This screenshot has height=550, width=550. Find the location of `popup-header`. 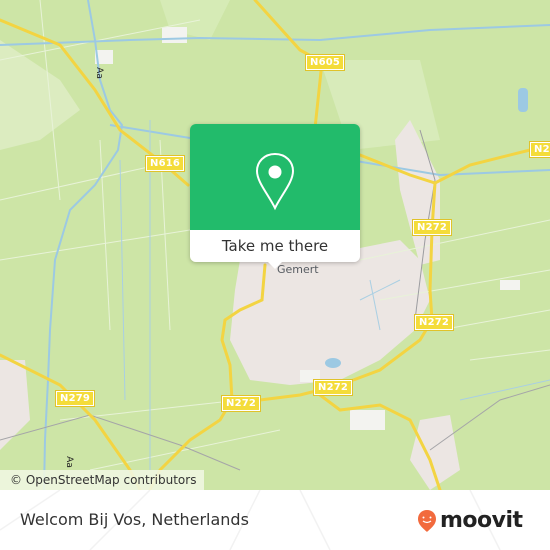

popup-header is located at coordinates (275, 177).